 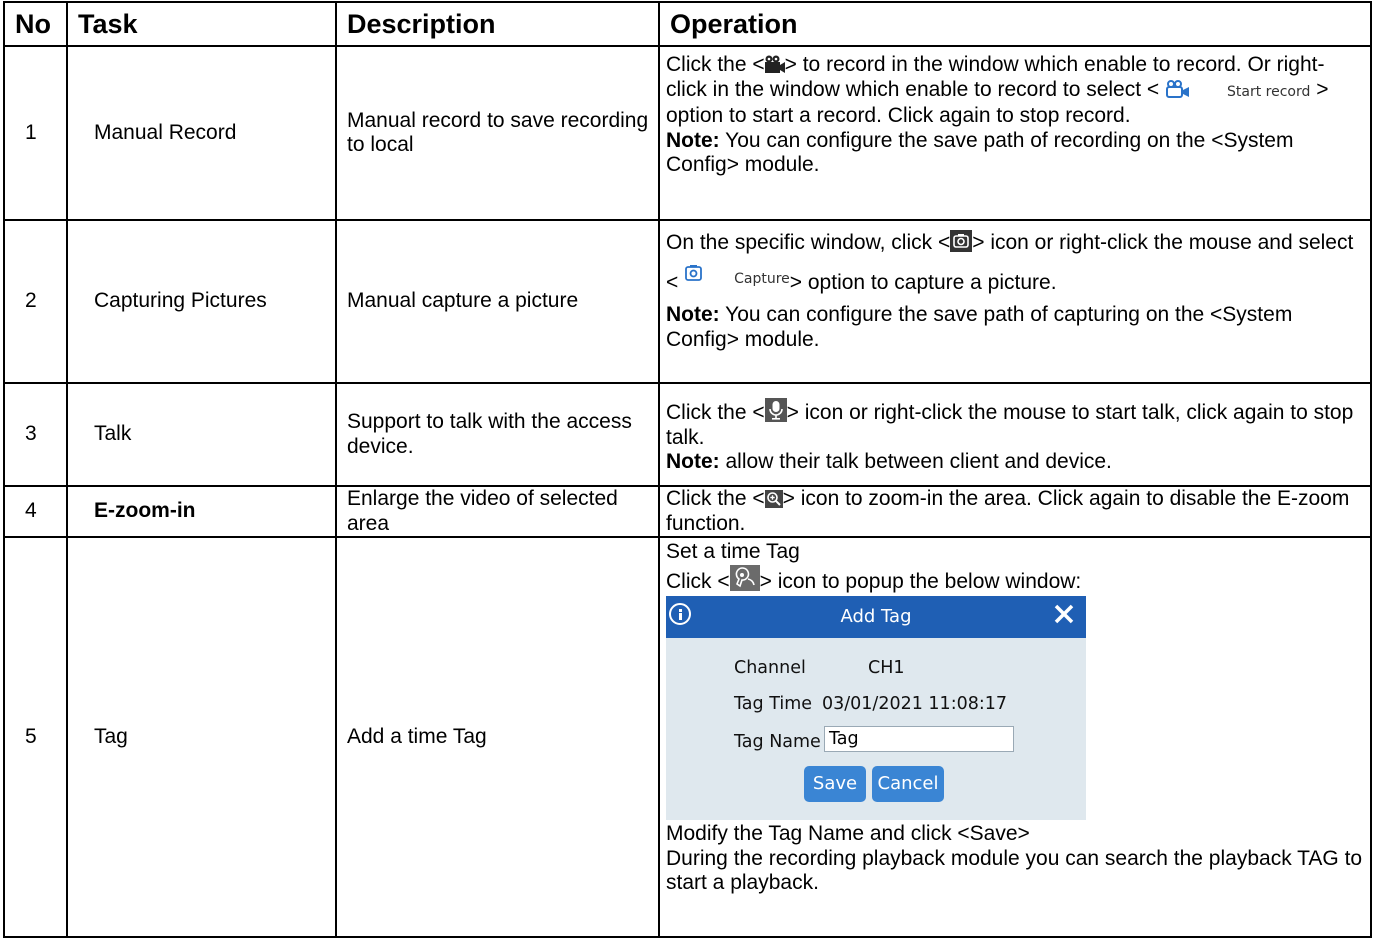 What do you see at coordinates (1269, 91) in the screenshot?
I see `start-record-label: Start record` at bounding box center [1269, 91].